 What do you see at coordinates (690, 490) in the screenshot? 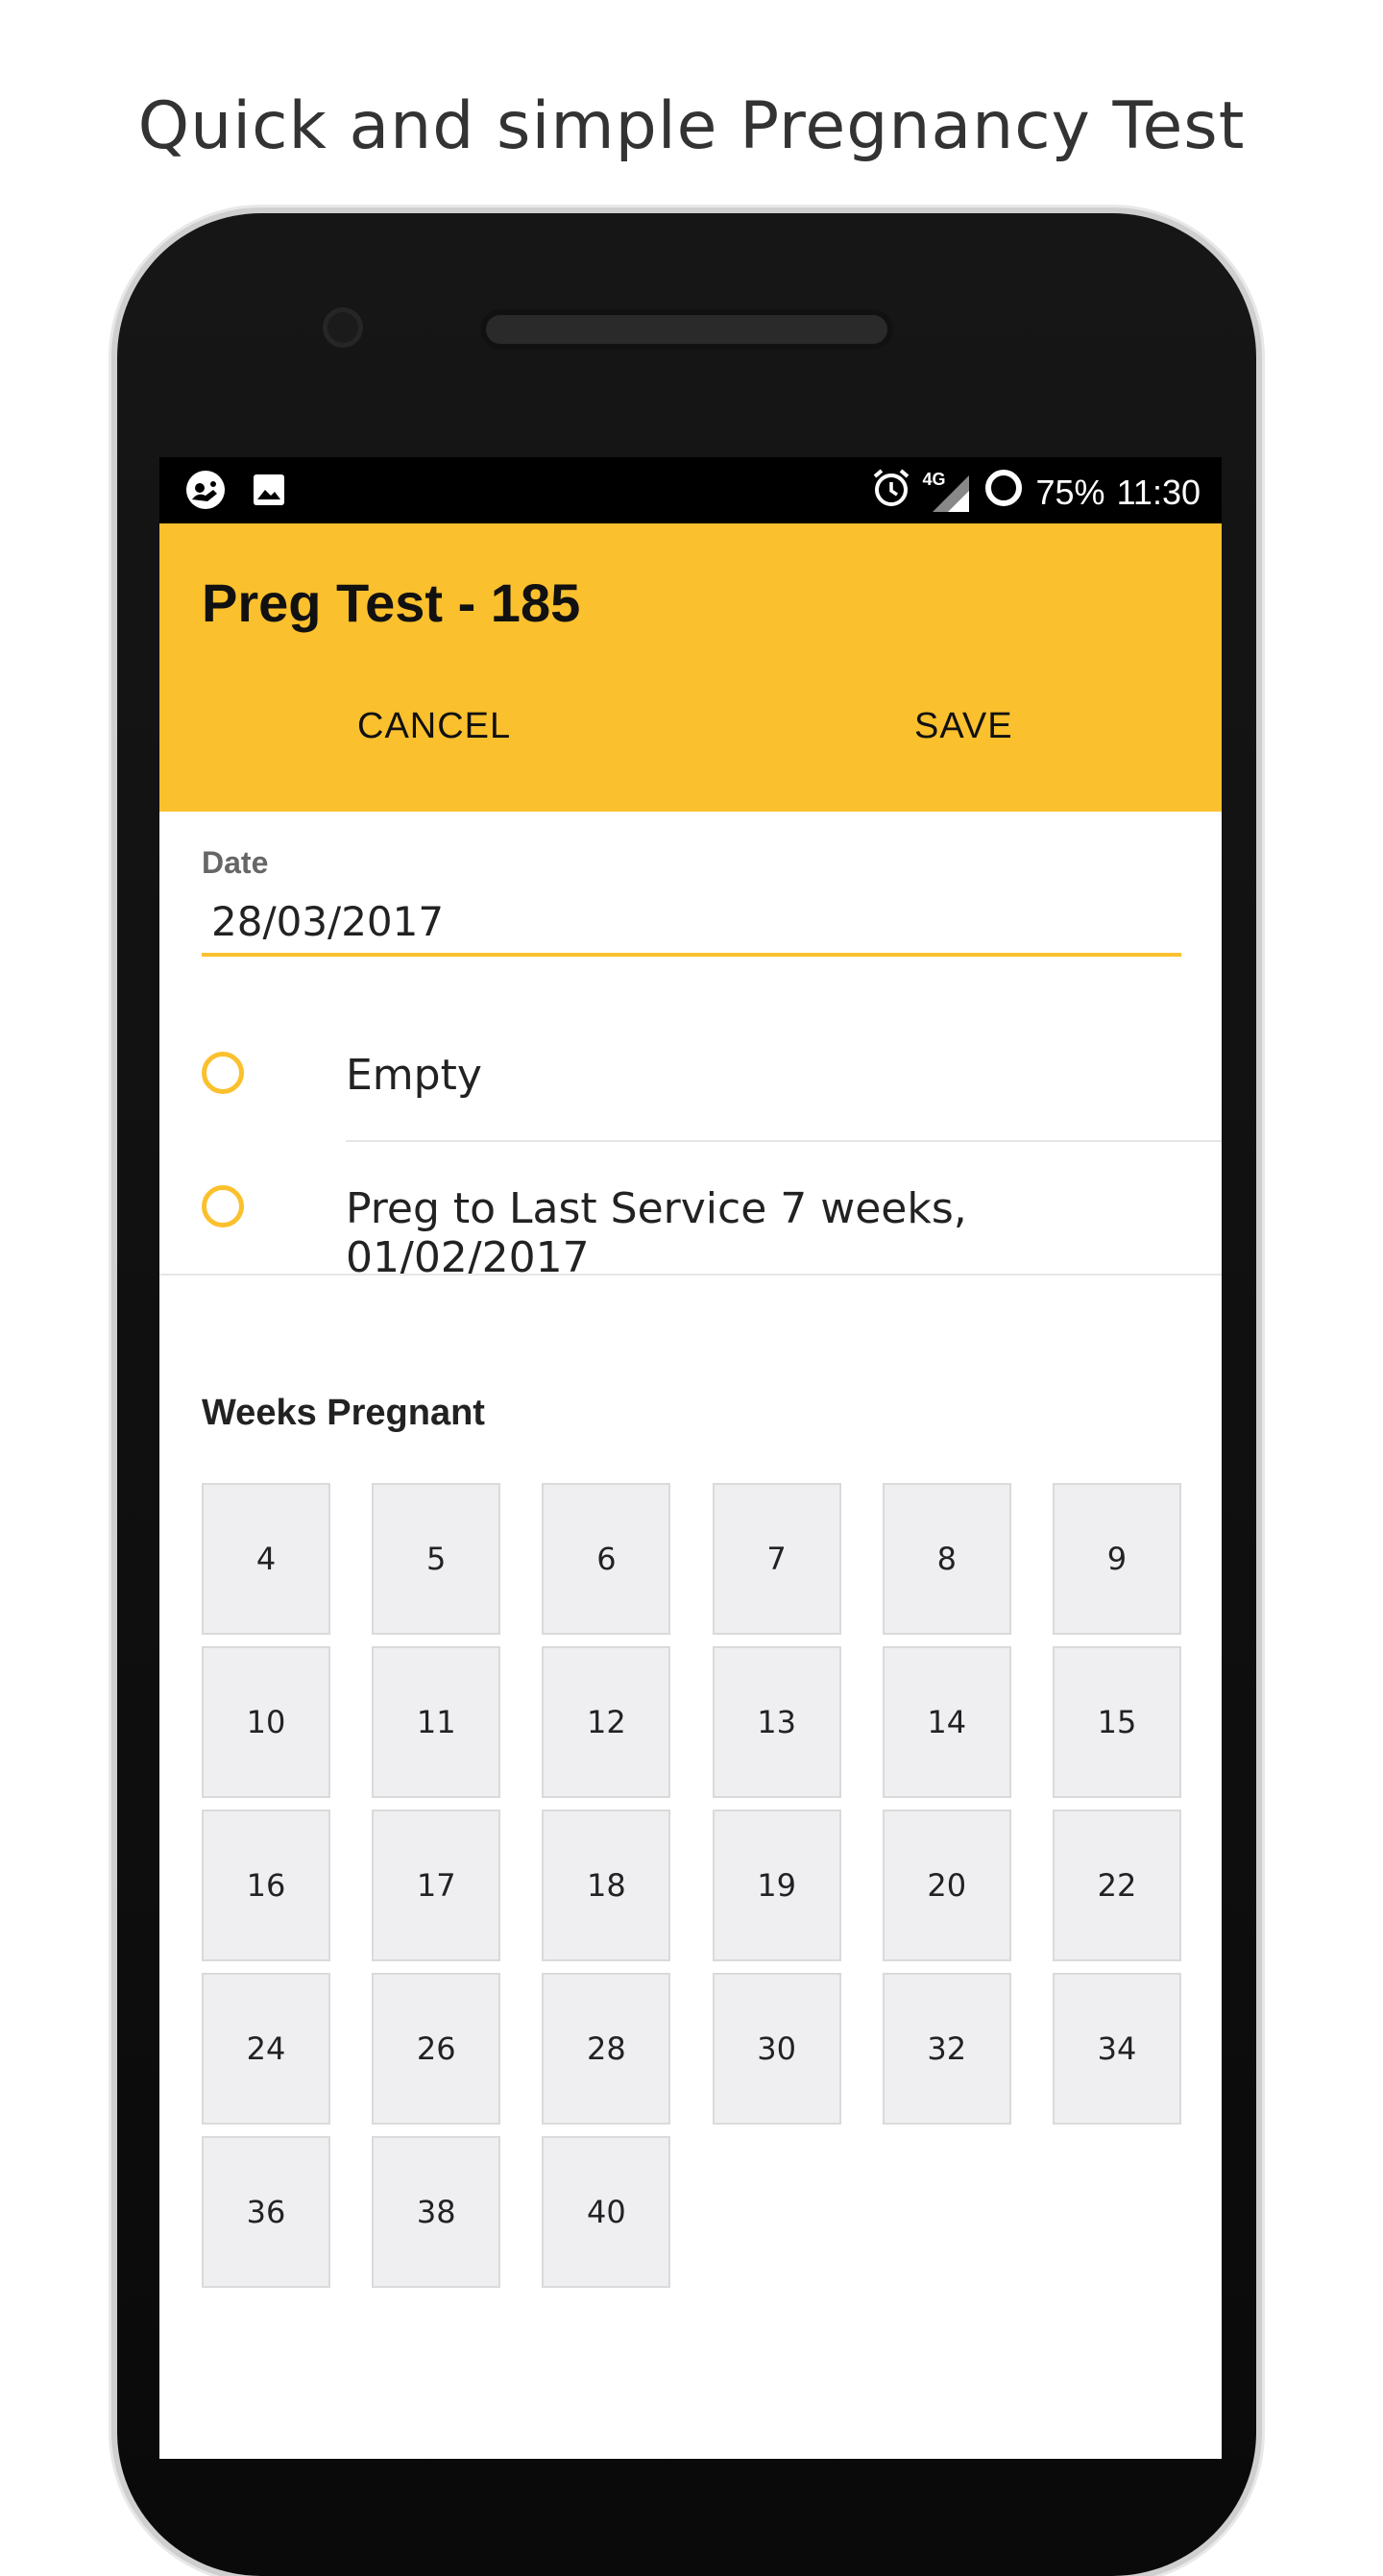
I see `status-bar: 4G 75% 11:30` at bounding box center [690, 490].